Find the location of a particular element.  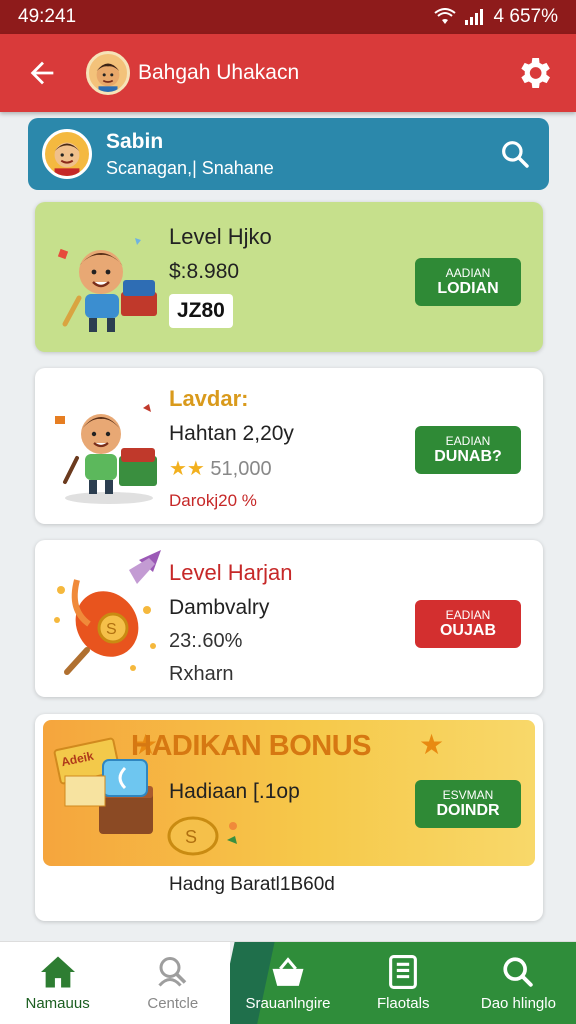

notes-icon is located at coordinates (403, 971).